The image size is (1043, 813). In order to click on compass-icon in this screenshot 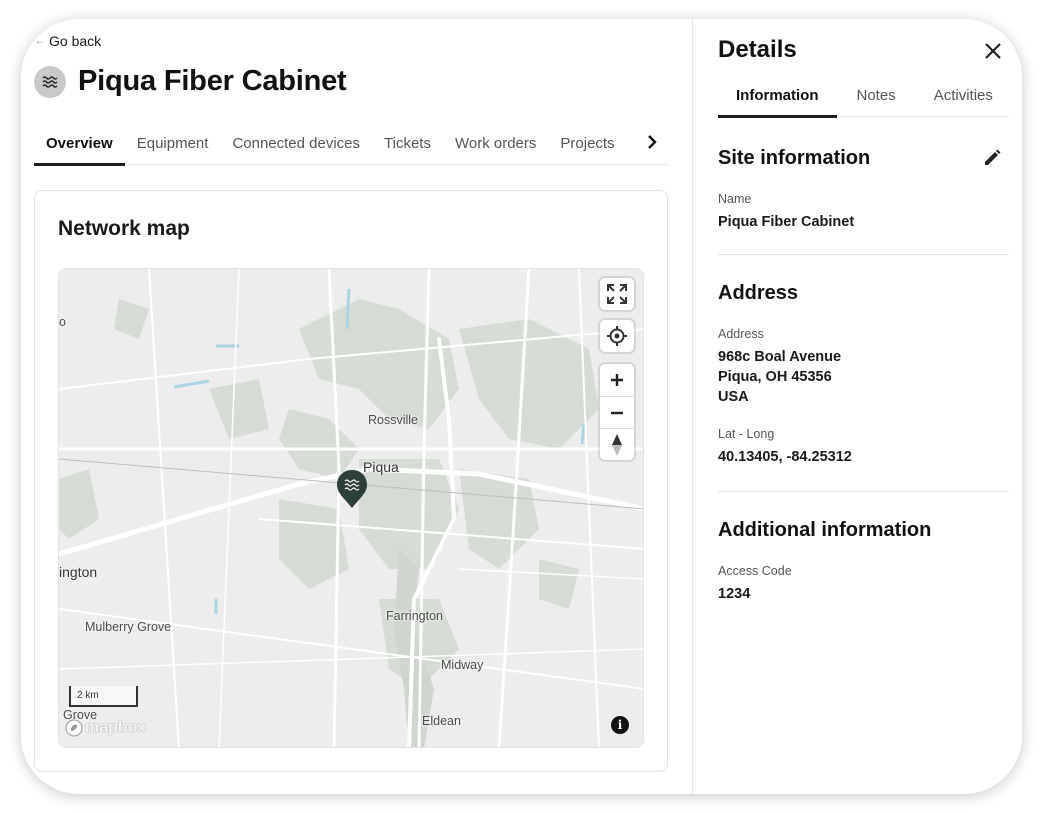, I will do `click(617, 444)`.